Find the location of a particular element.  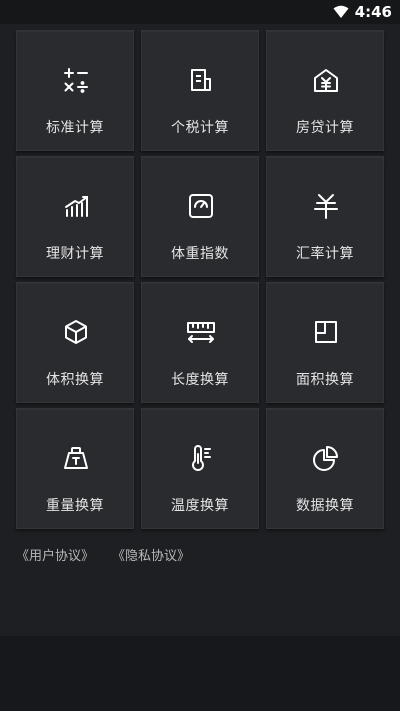

tile-data-convert: 数据换算 is located at coordinates (325, 468).